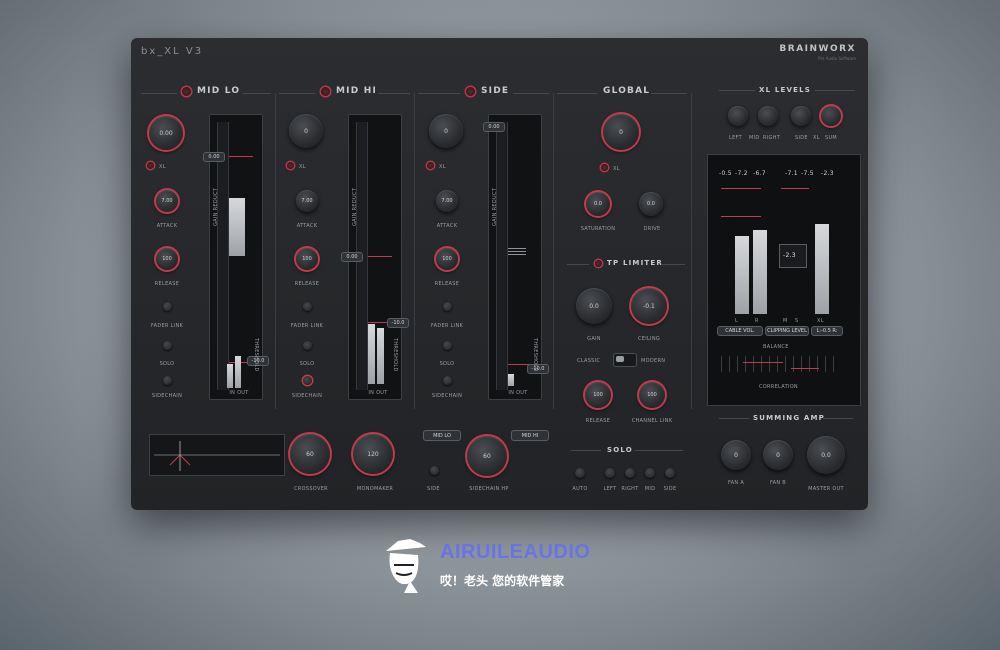  I want to click on side-in-meter, so click(511, 380).